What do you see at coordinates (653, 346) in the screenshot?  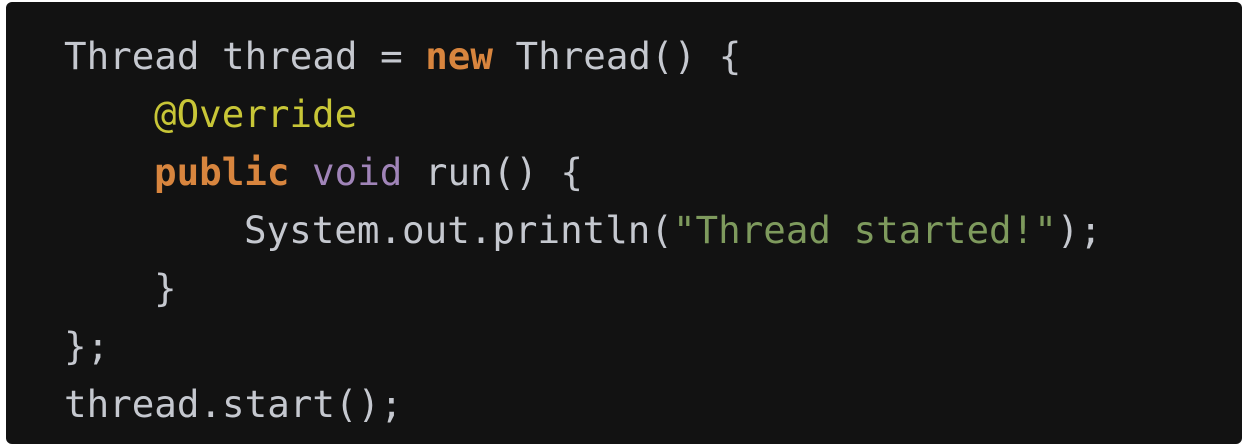 I see `code-line-6: };` at bounding box center [653, 346].